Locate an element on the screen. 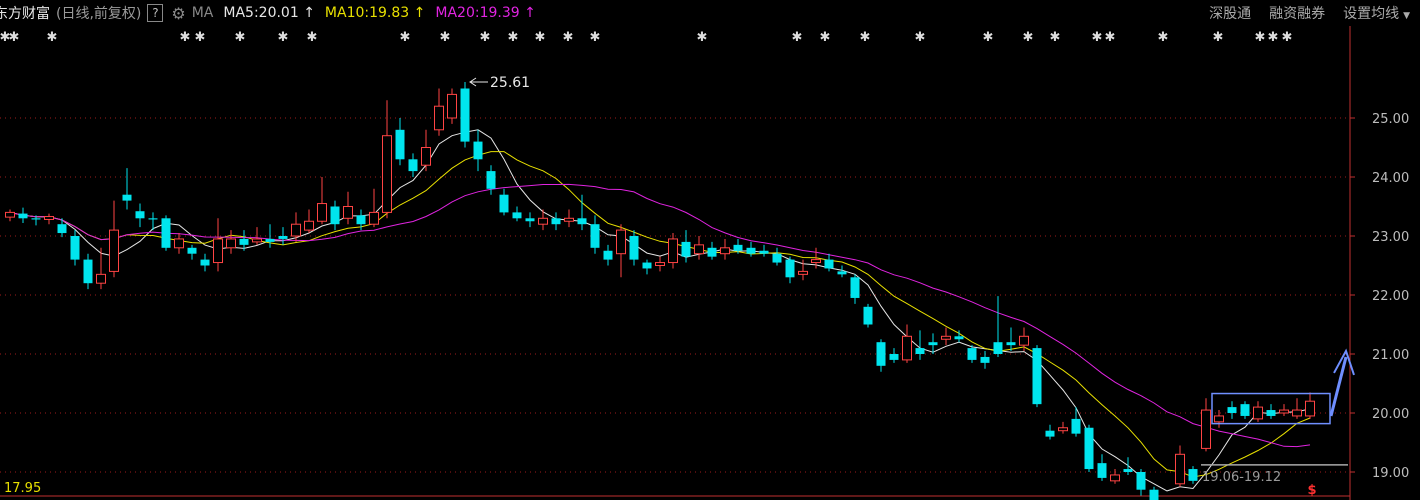 The height and width of the screenshot is (500, 1420). dividend-marker: $ is located at coordinates (1311, 490).